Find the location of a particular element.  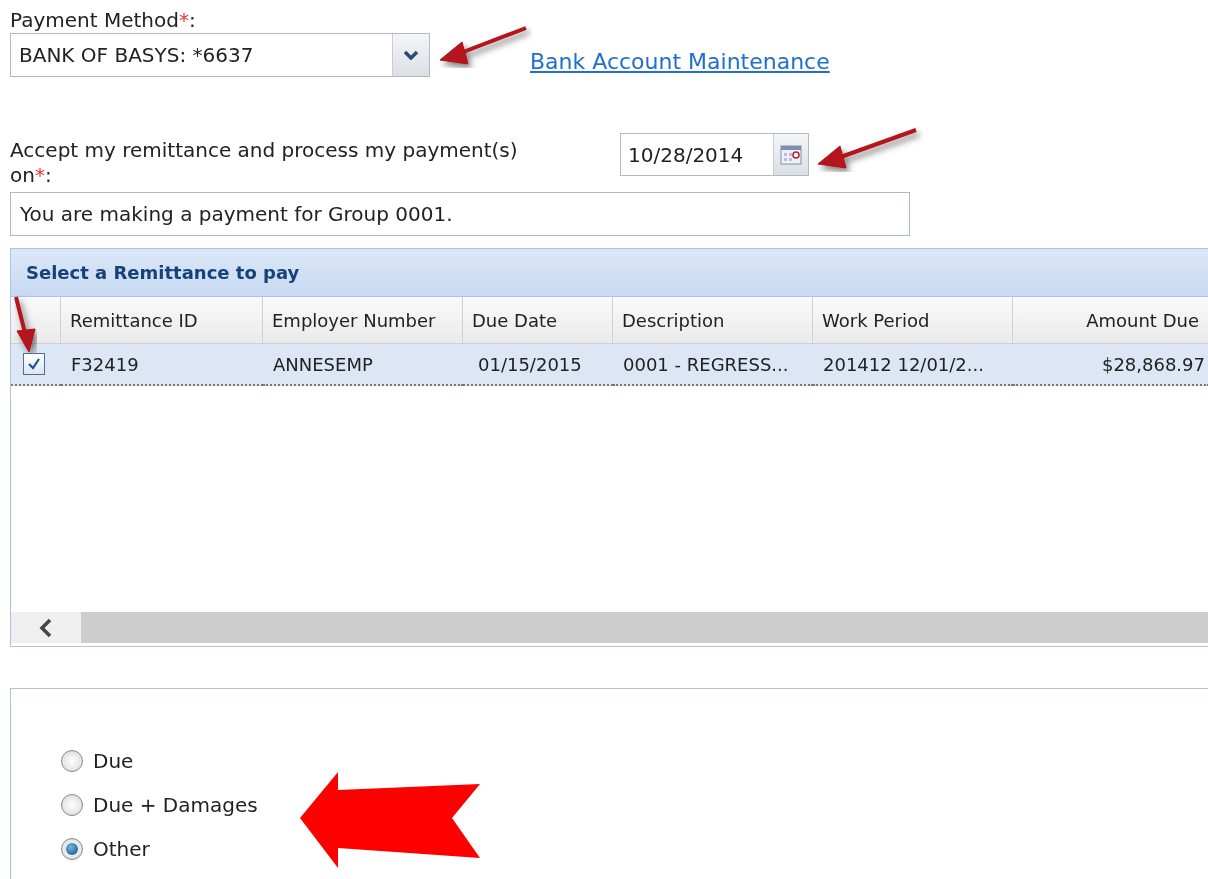

table-cell: 01/15/2015 is located at coordinates (538, 365).